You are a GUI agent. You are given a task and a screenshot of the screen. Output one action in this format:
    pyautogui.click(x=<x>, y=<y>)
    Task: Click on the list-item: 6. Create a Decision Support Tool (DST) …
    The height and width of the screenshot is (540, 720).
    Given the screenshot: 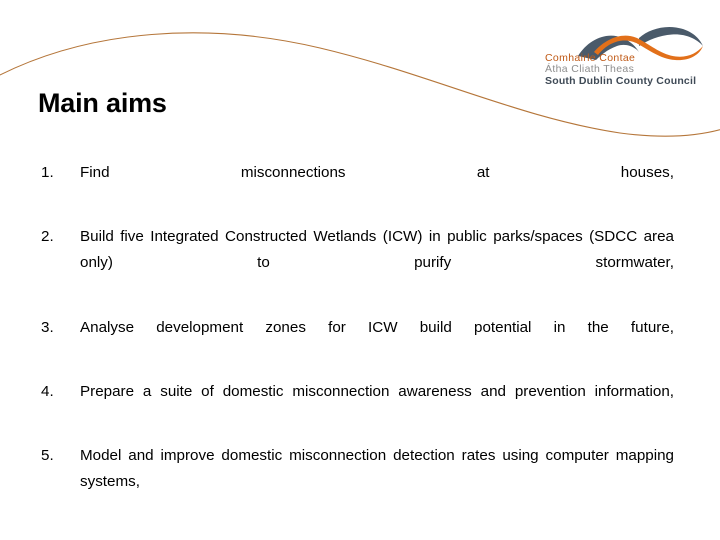 What is the action you would take?
    pyautogui.click(x=356, y=537)
    